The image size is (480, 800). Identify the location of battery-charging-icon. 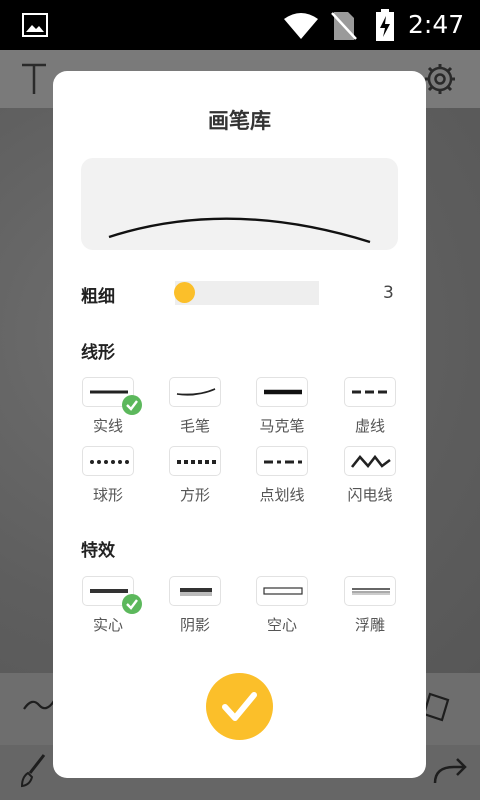
(385, 27).